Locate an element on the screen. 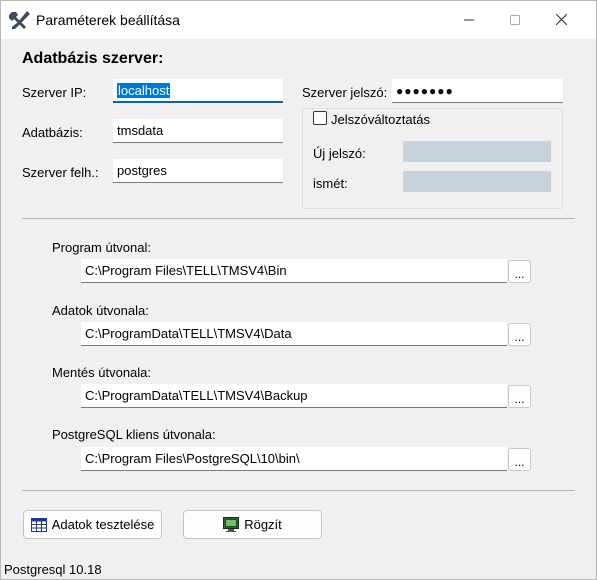 The width and height of the screenshot is (597, 580). window-title: Paraméterek beállítása is located at coordinates (108, 20).